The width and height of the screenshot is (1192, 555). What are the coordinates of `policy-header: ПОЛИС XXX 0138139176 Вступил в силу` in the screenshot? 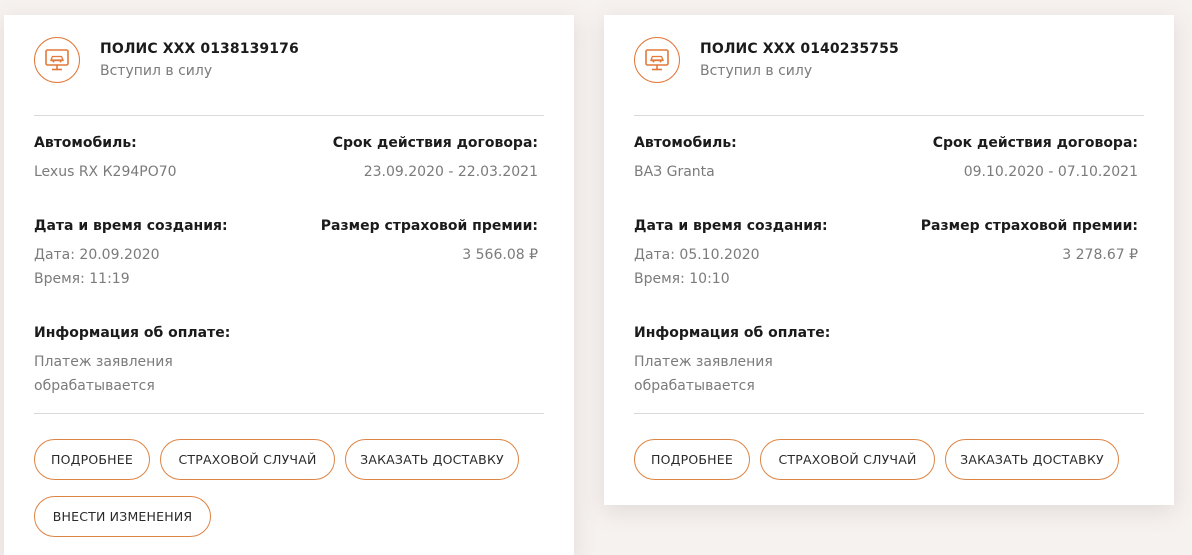 It's located at (294, 63).